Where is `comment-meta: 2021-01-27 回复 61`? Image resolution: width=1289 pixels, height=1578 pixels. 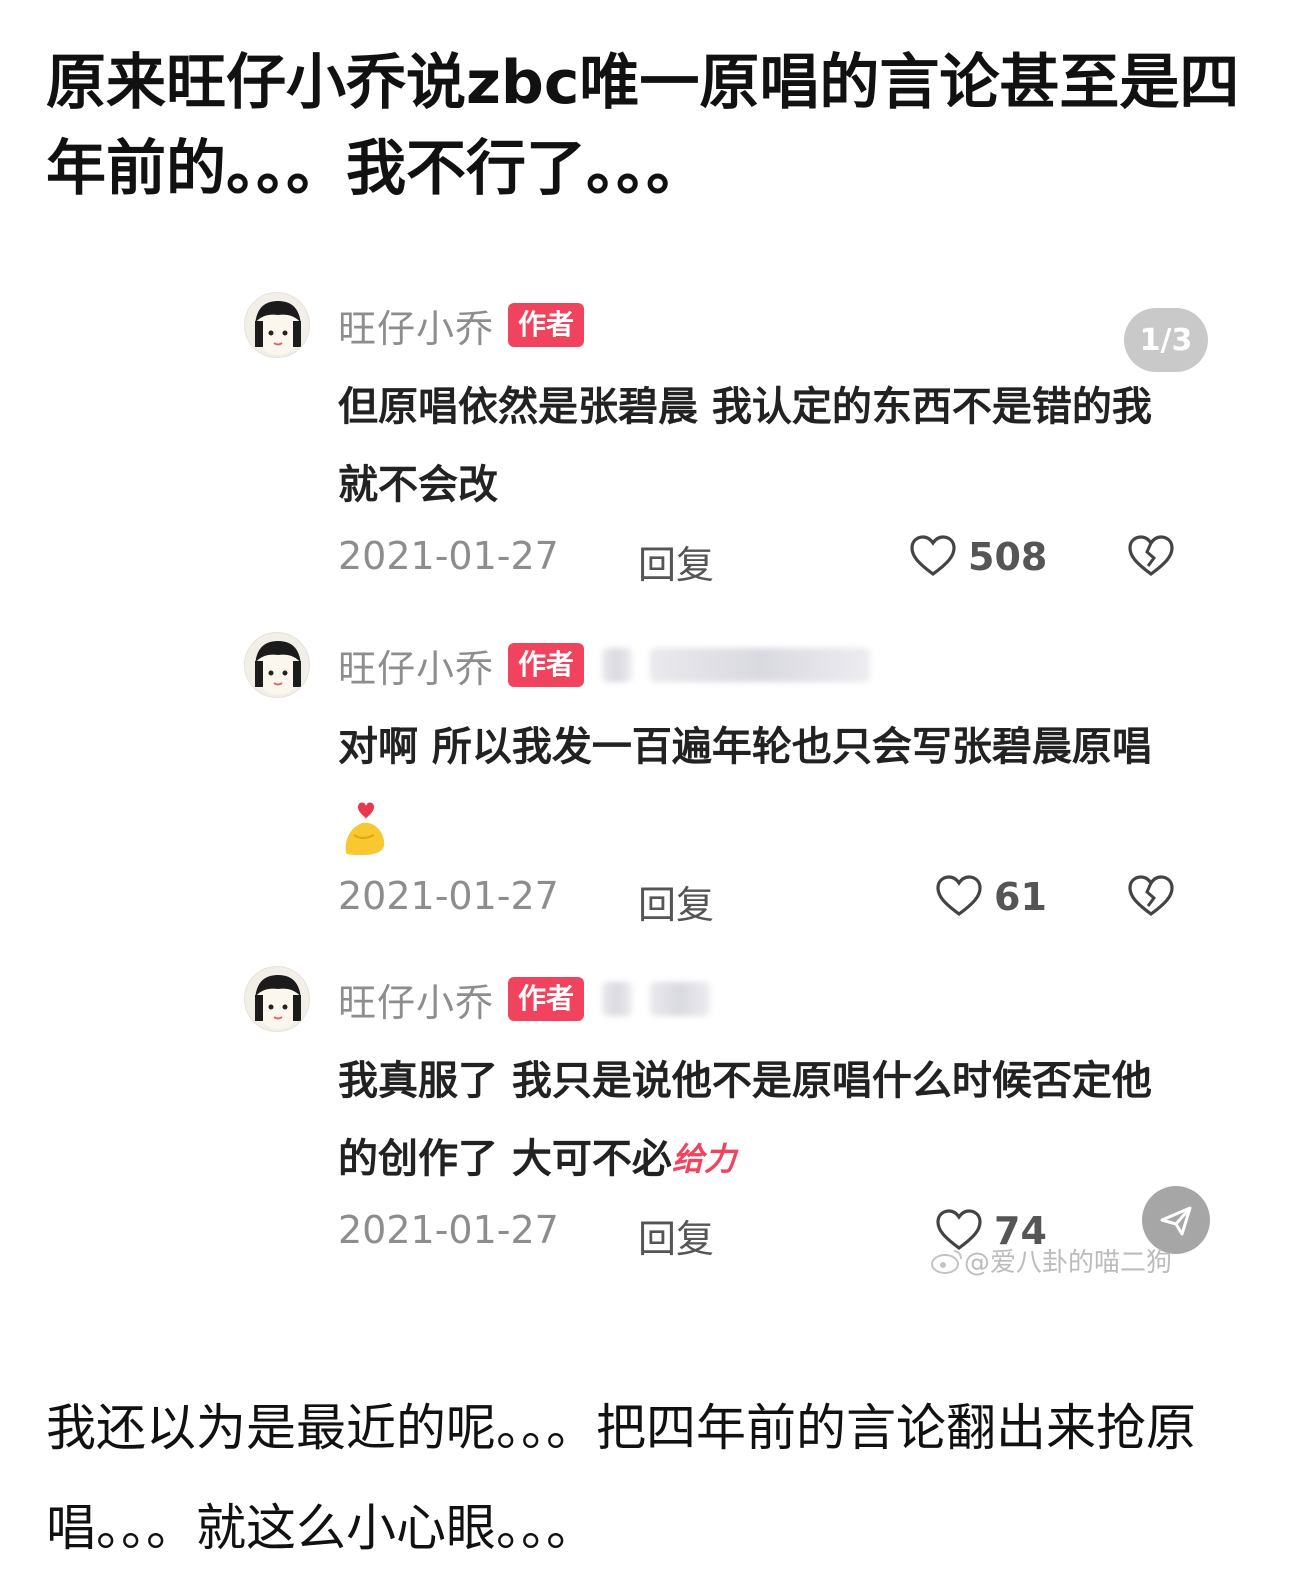
comment-meta: 2021-01-27 回复 61 is located at coordinates (763, 898).